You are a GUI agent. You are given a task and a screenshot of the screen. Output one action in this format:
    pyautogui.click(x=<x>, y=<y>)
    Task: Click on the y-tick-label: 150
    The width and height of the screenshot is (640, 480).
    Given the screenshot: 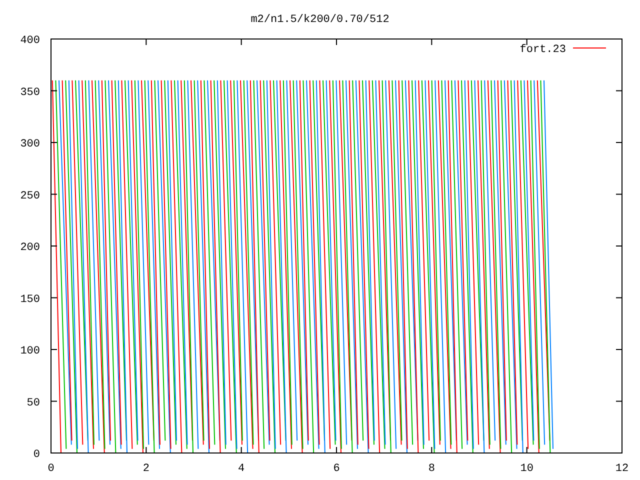 What is the action you would take?
    pyautogui.click(x=30, y=300)
    